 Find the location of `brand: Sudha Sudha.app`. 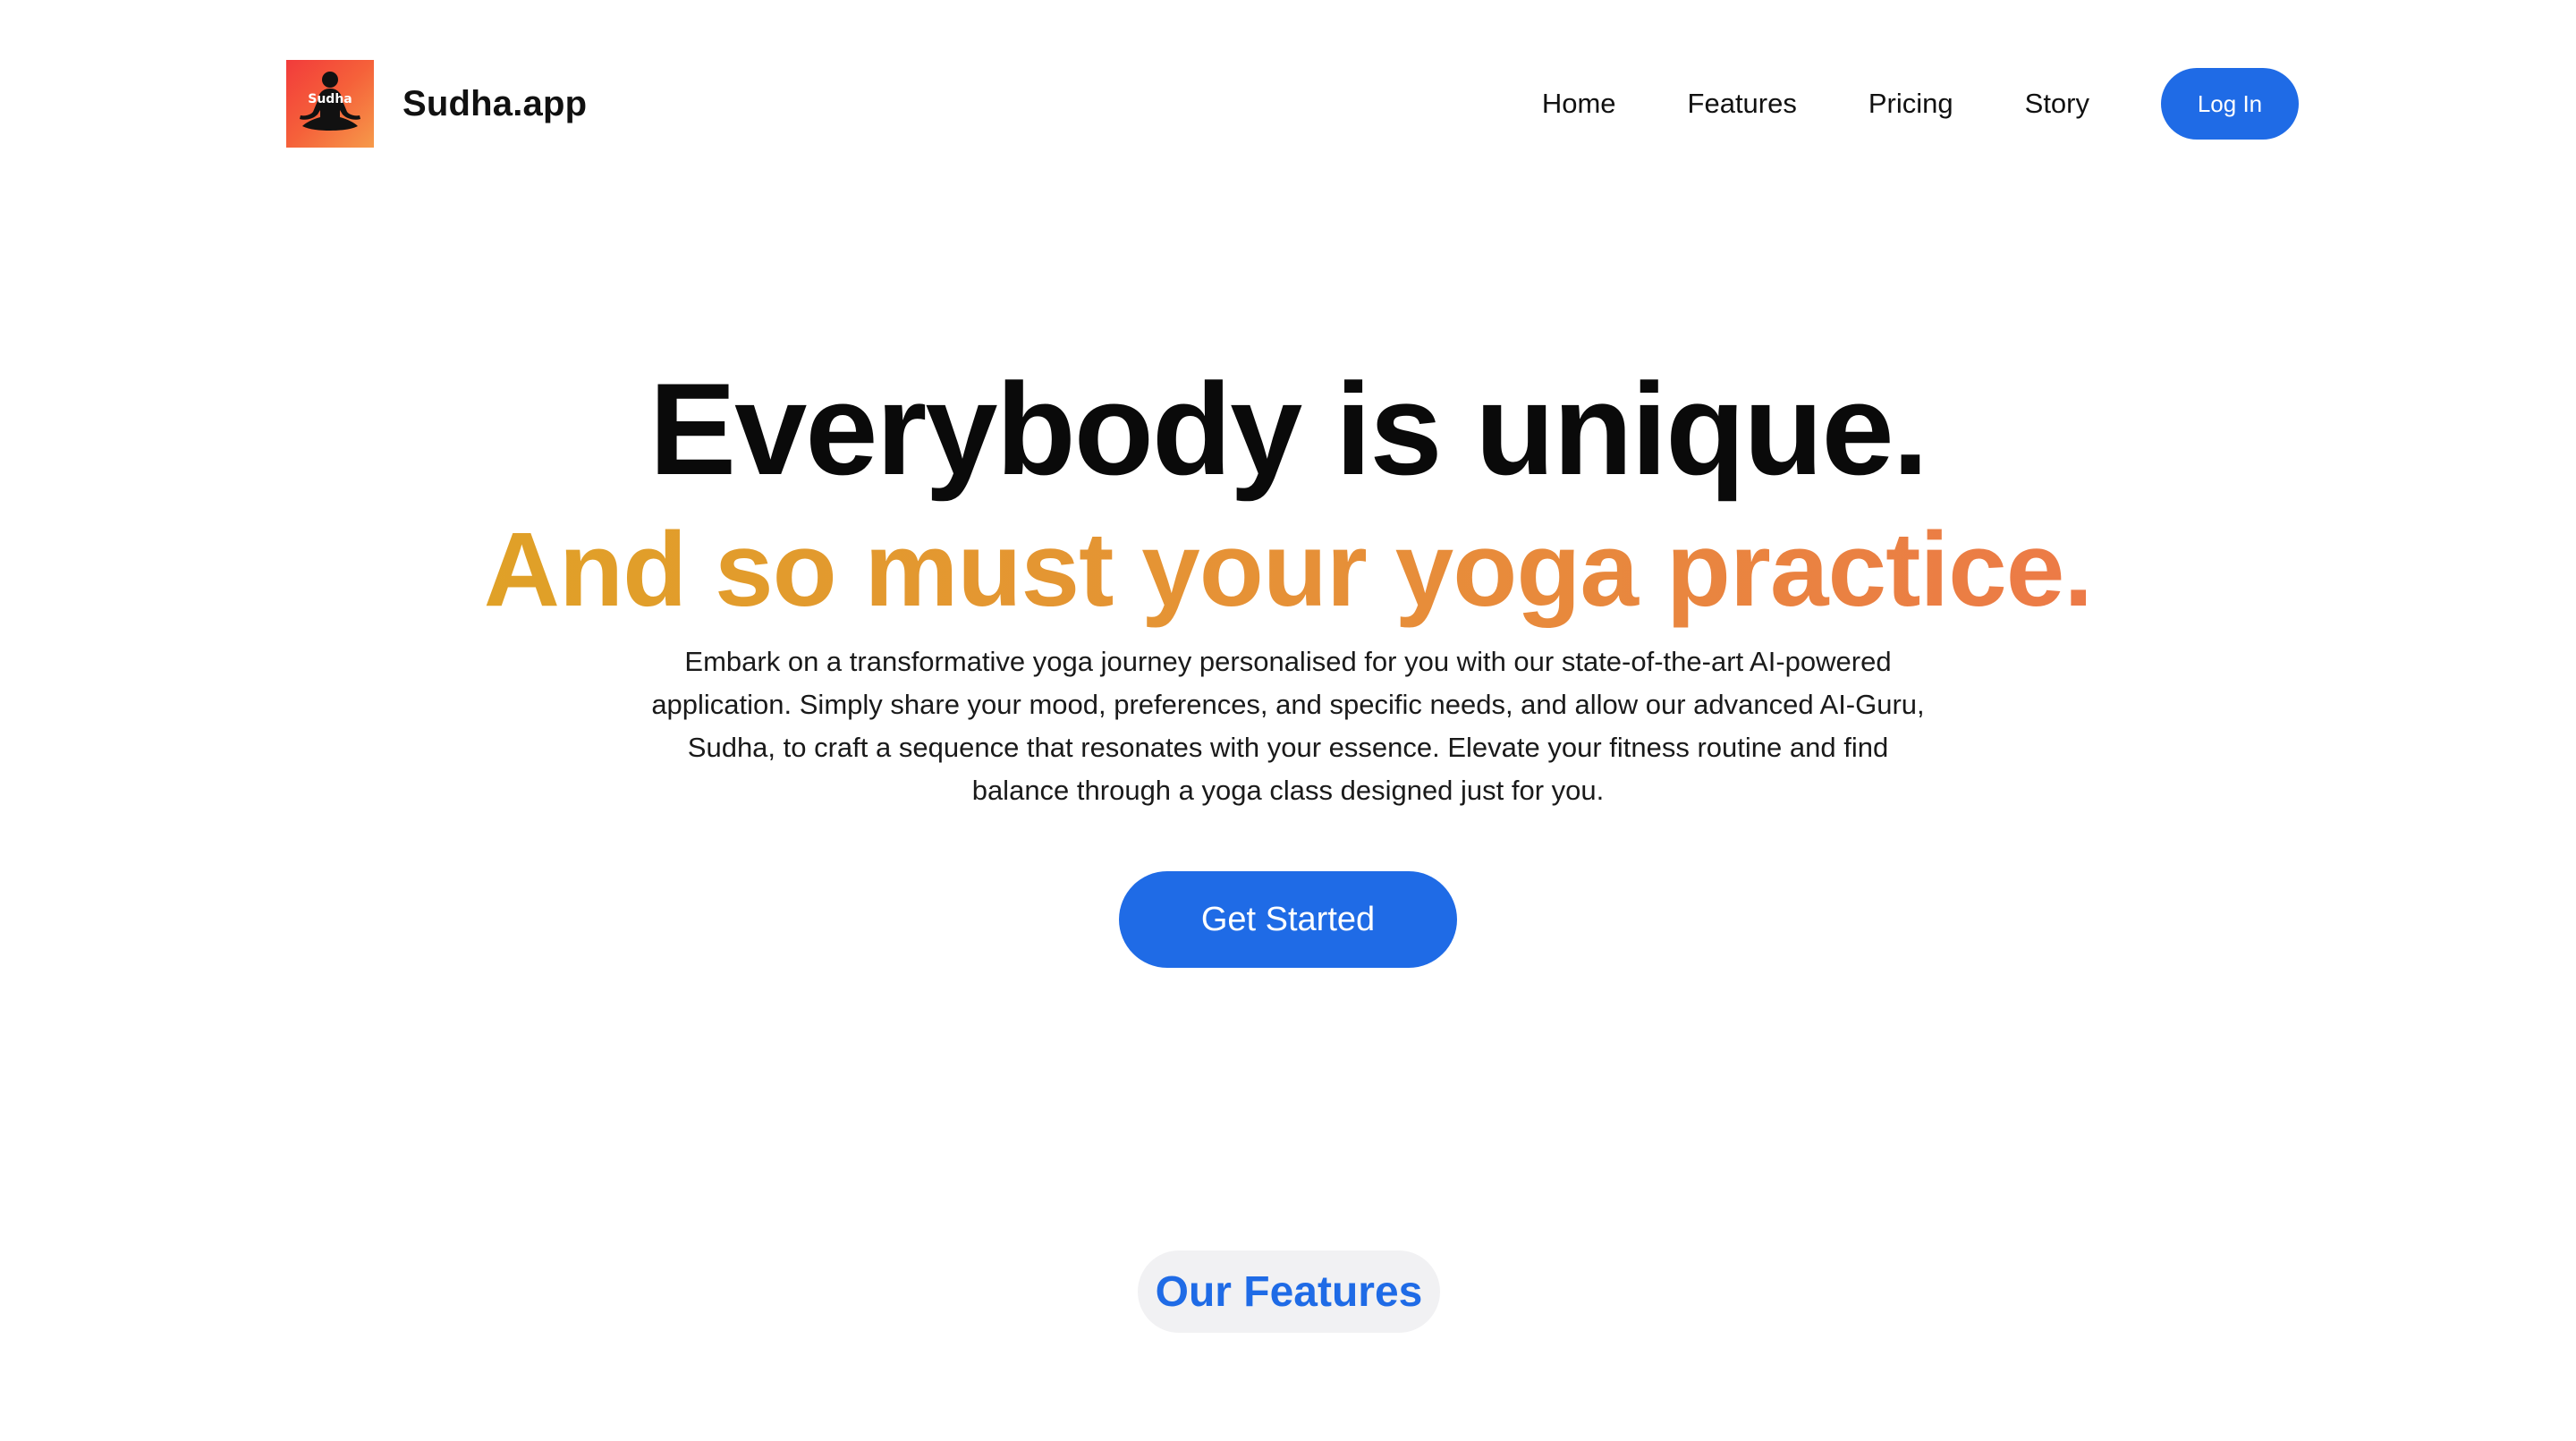

brand: Sudha Sudha.app is located at coordinates (436, 104).